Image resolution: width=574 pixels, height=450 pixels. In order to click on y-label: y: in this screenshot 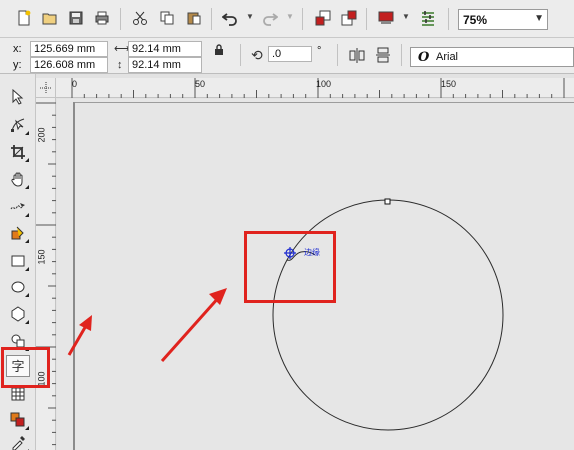, I will do `click(17, 65)`.